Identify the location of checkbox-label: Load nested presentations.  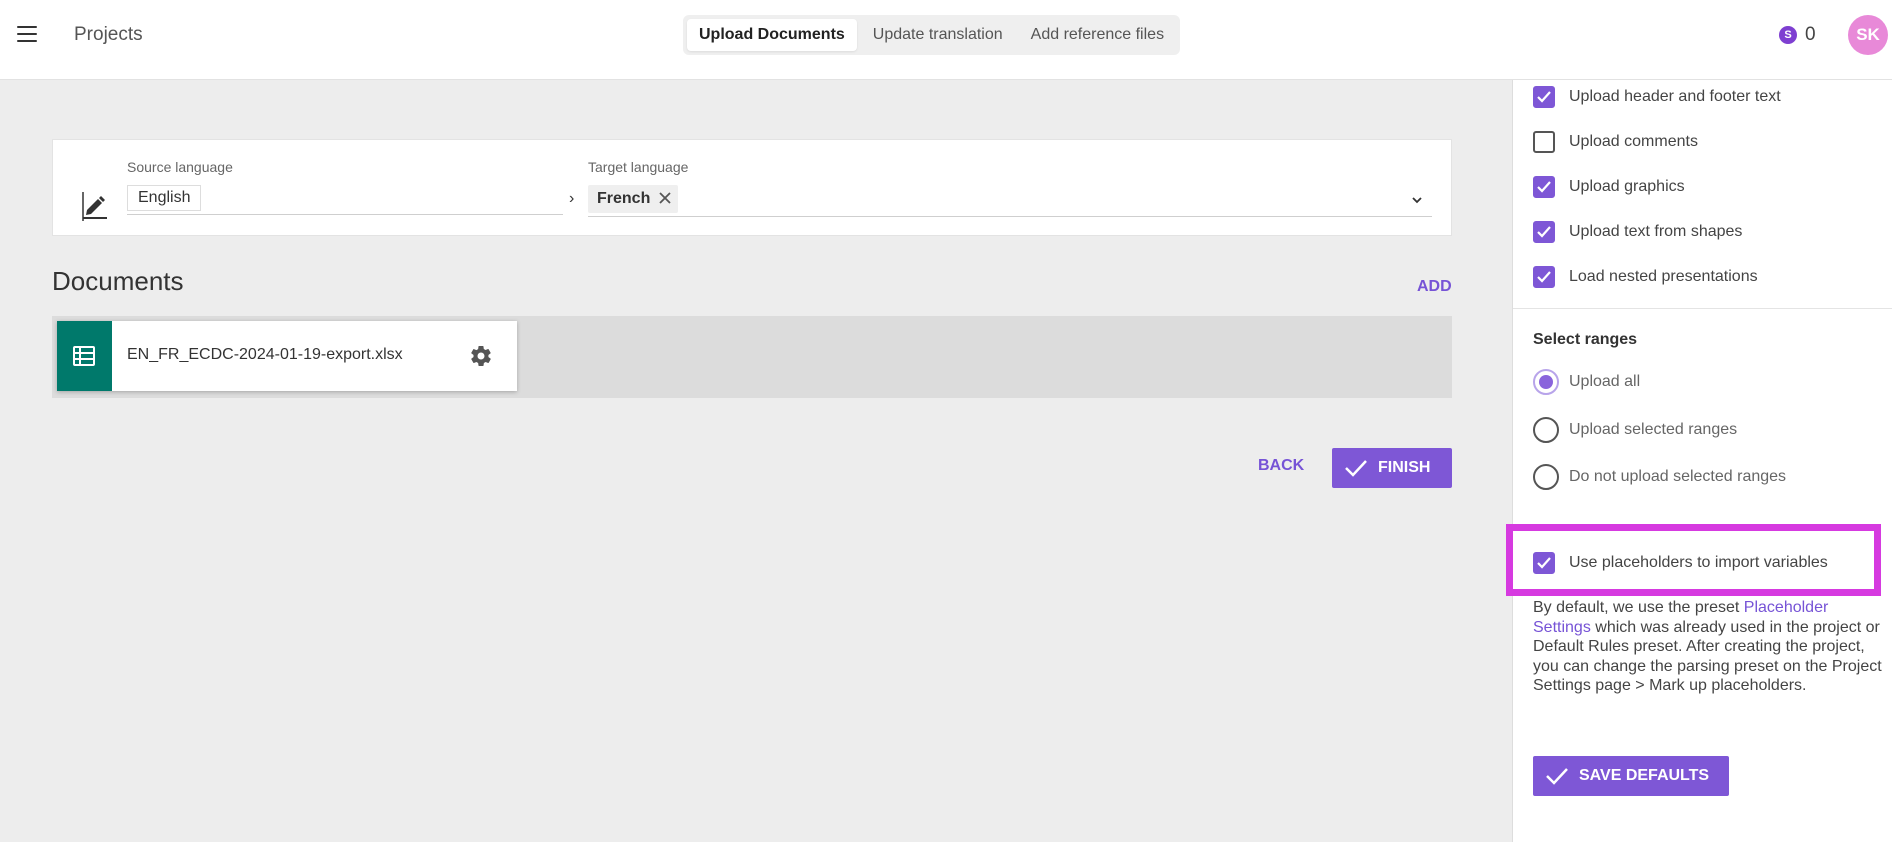
(1663, 276).